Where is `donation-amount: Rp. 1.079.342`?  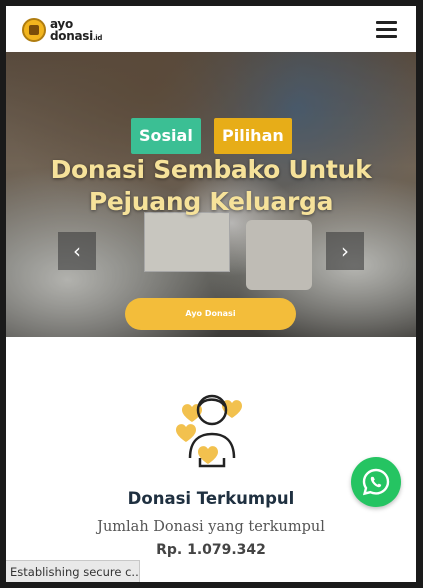
donation-amount: Rp. 1.079.342 is located at coordinates (211, 550).